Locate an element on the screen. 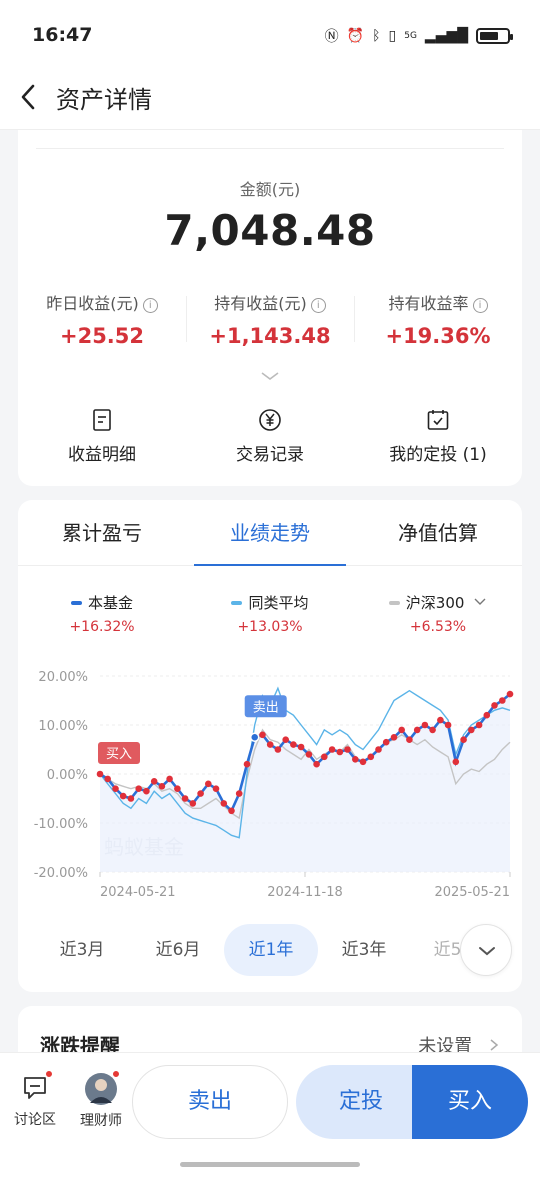  battery-icon is located at coordinates (494, 36).